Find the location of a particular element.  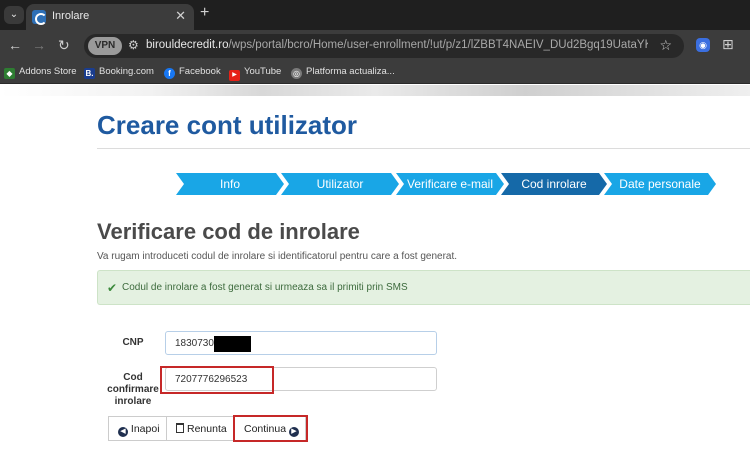

bookmark-facebook: f Facebook is located at coordinates (192, 72).